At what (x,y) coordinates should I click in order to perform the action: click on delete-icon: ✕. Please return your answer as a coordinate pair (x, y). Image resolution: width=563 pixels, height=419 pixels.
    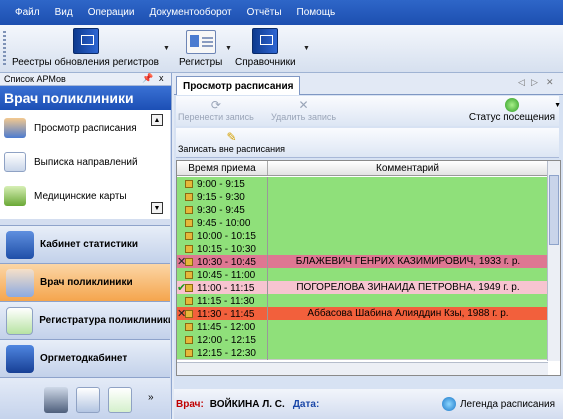
    Looking at the image, I should click on (303, 105).